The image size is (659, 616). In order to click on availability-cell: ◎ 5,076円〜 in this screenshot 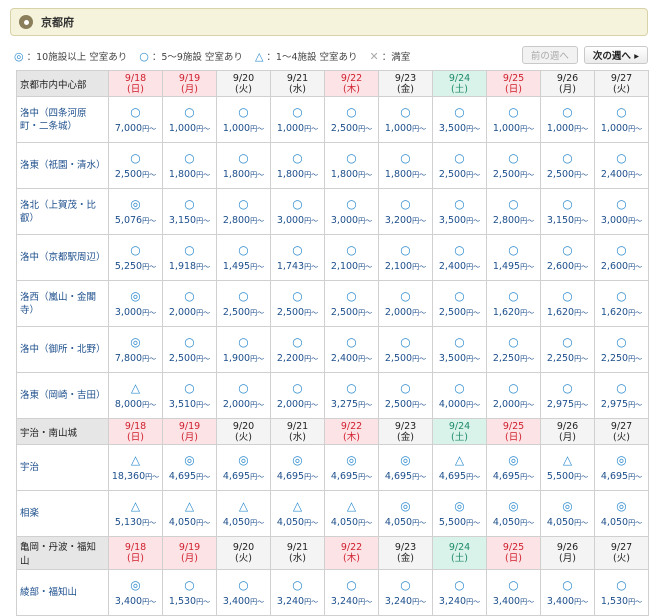, I will do `click(135, 211)`.